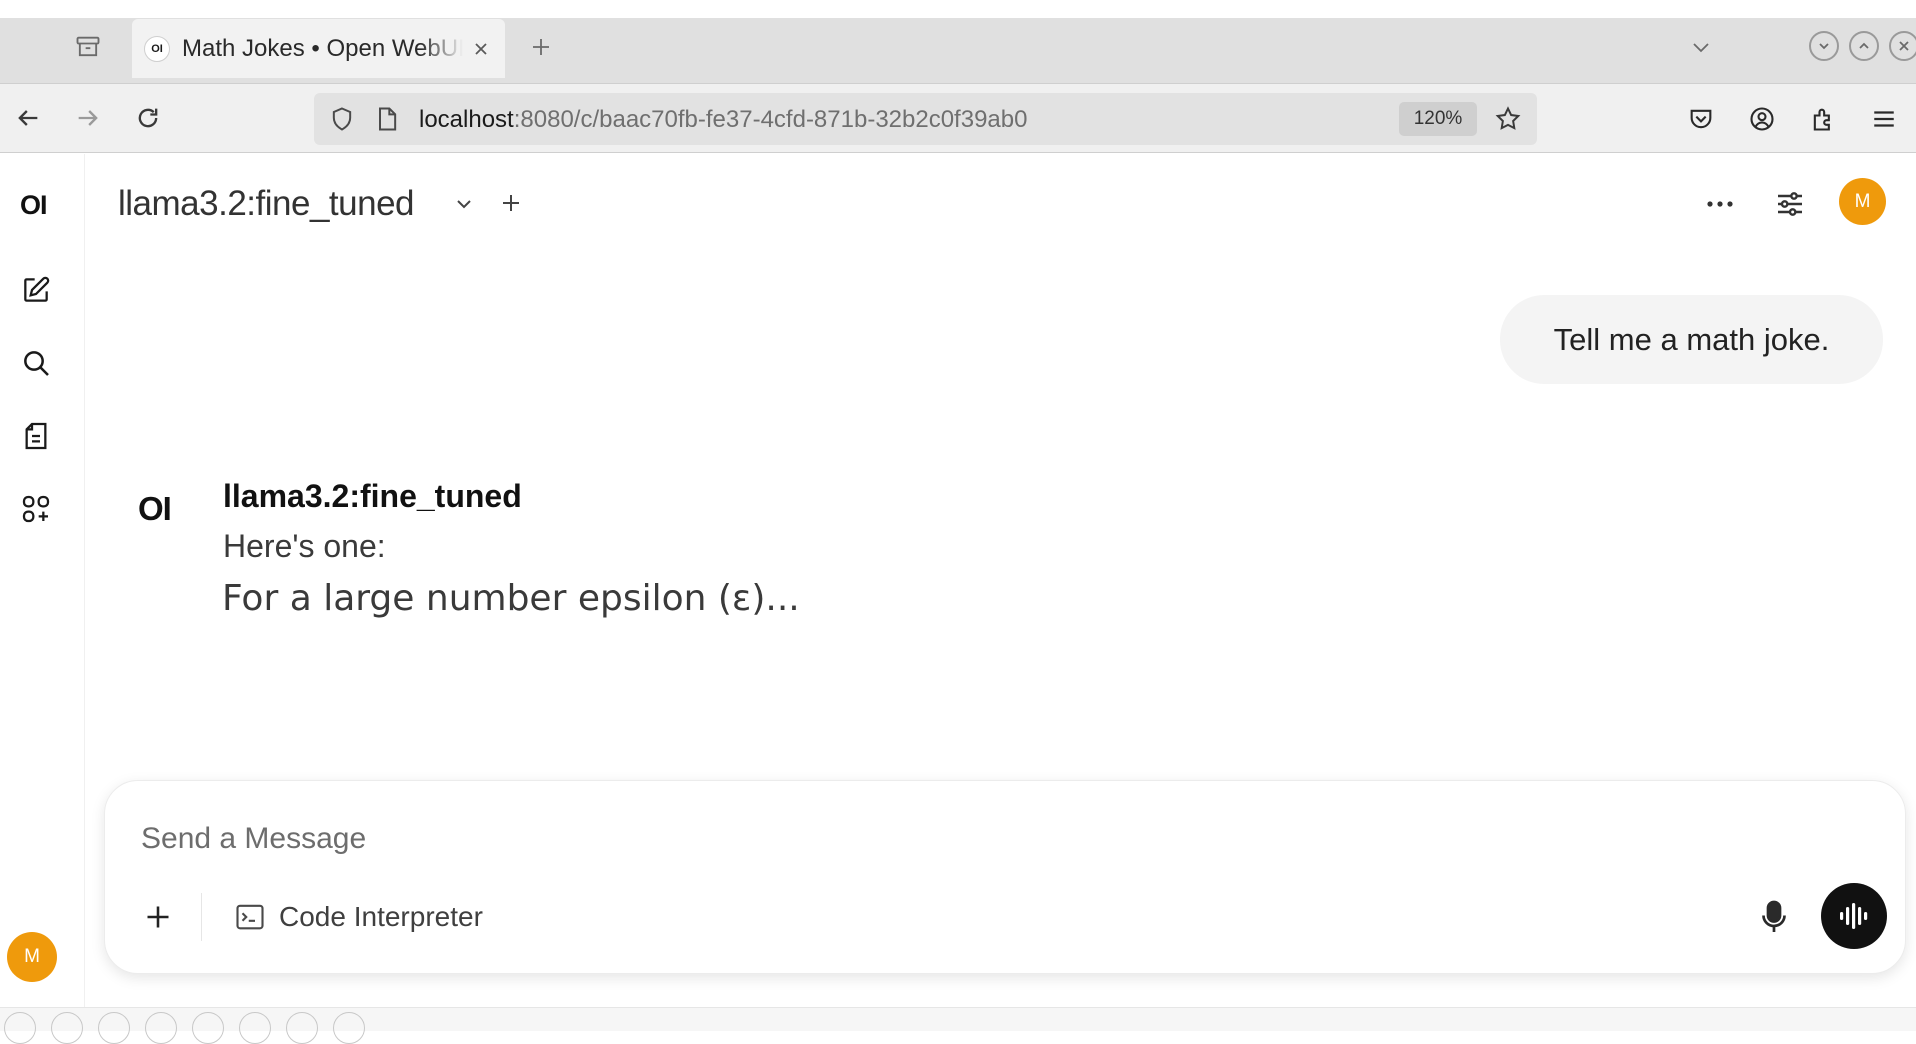  Describe the element at coordinates (1774, 917) in the screenshot. I see `microphone-icon` at that location.